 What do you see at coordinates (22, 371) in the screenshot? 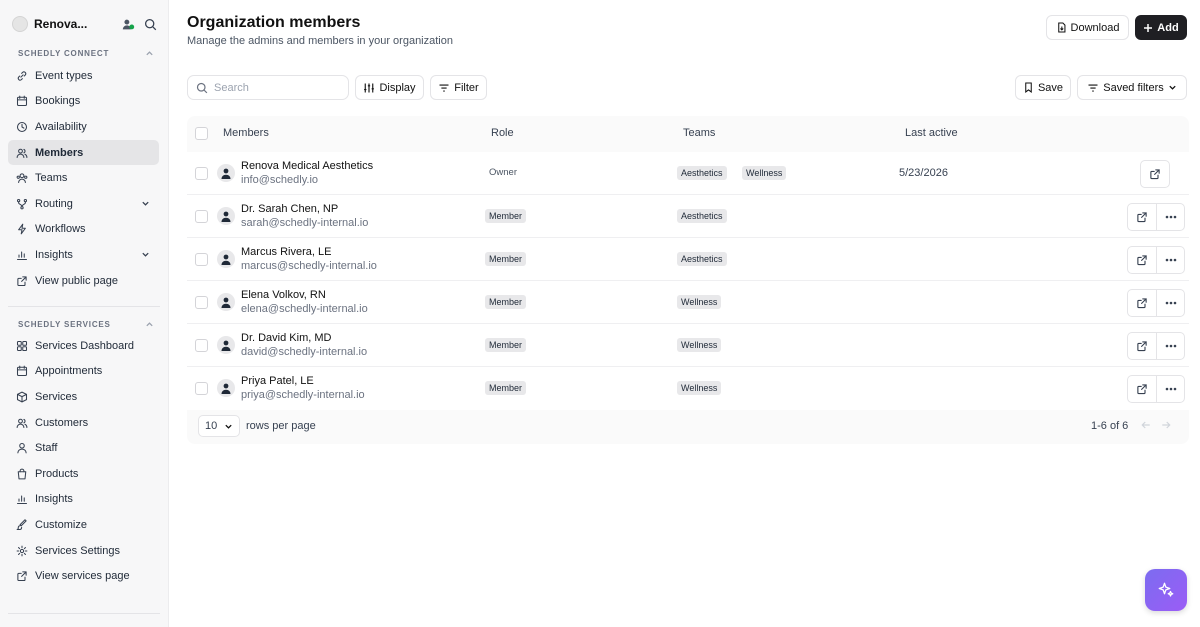
I see `calendar-icon` at bounding box center [22, 371].